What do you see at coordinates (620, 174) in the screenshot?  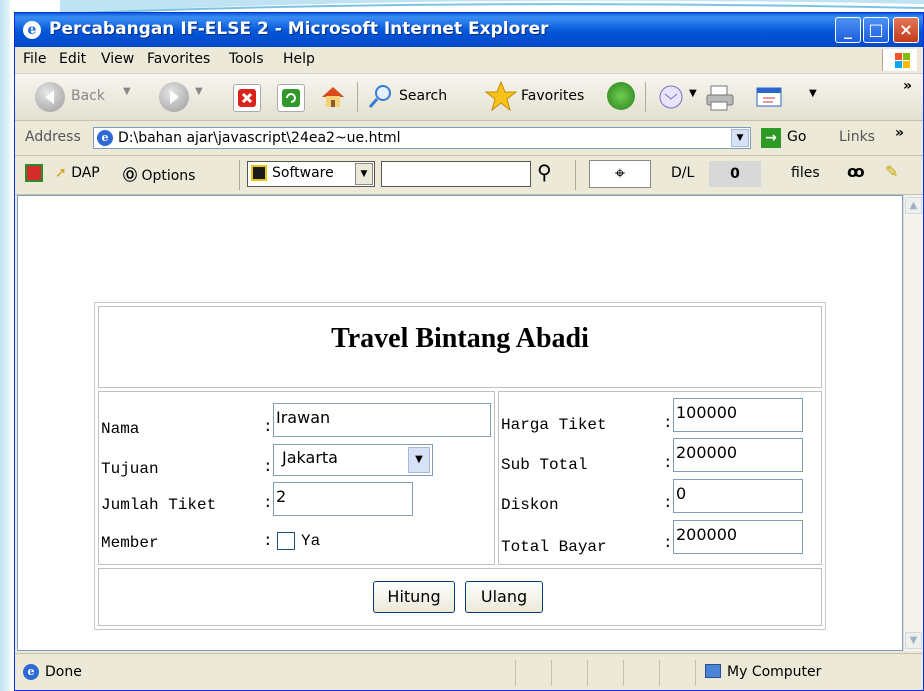 I see `target-icon: ⌖` at bounding box center [620, 174].